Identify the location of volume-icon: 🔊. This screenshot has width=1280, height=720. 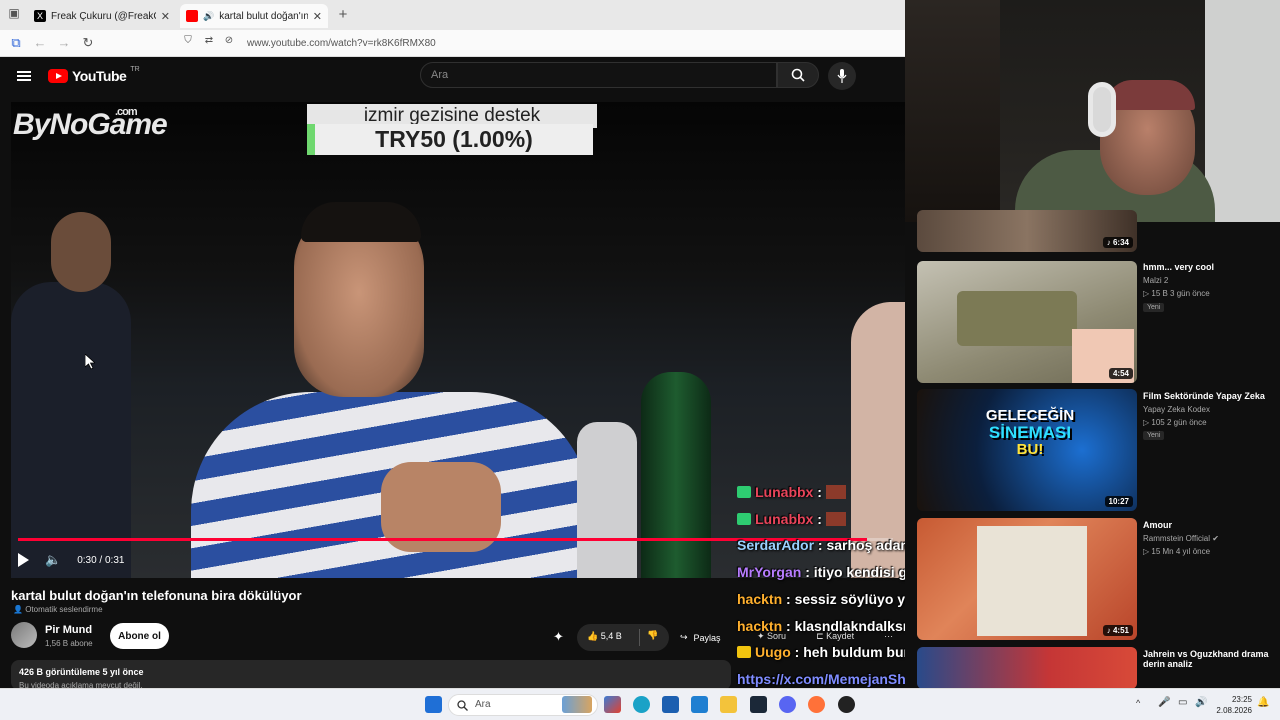
(1201, 702).